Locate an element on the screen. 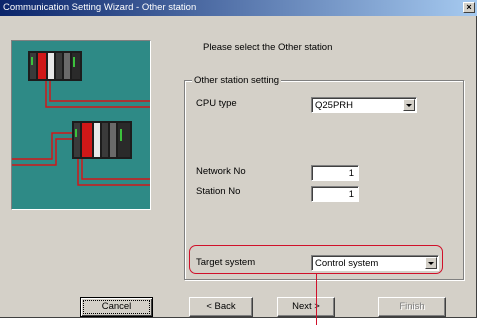 The width and height of the screenshot is (477, 325). network-no-value: 1 is located at coordinates (351, 173).